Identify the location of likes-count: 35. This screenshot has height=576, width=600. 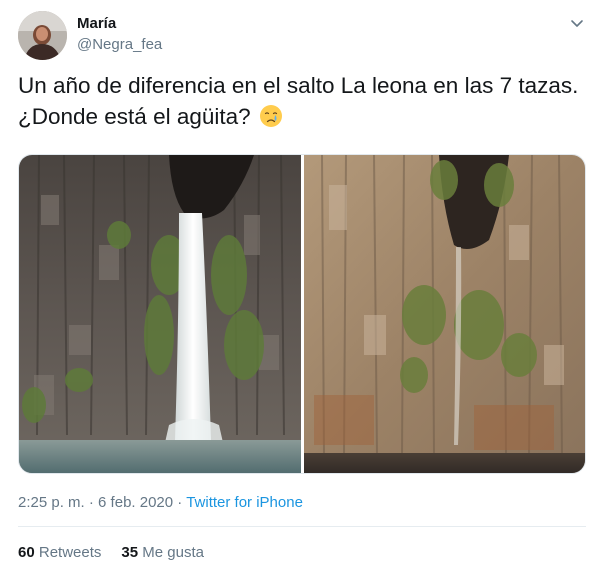
(130, 552).